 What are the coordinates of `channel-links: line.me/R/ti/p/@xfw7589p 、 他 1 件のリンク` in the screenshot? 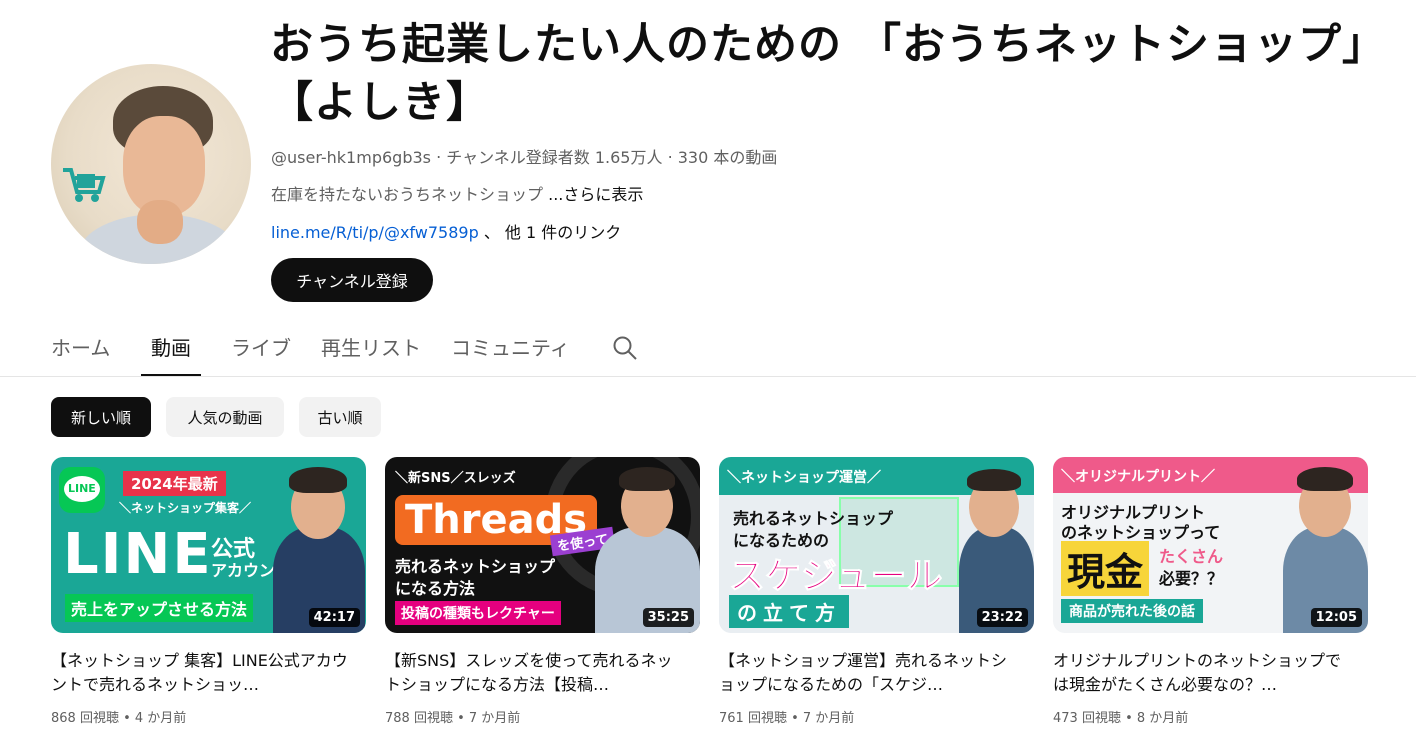 It's located at (446, 231).